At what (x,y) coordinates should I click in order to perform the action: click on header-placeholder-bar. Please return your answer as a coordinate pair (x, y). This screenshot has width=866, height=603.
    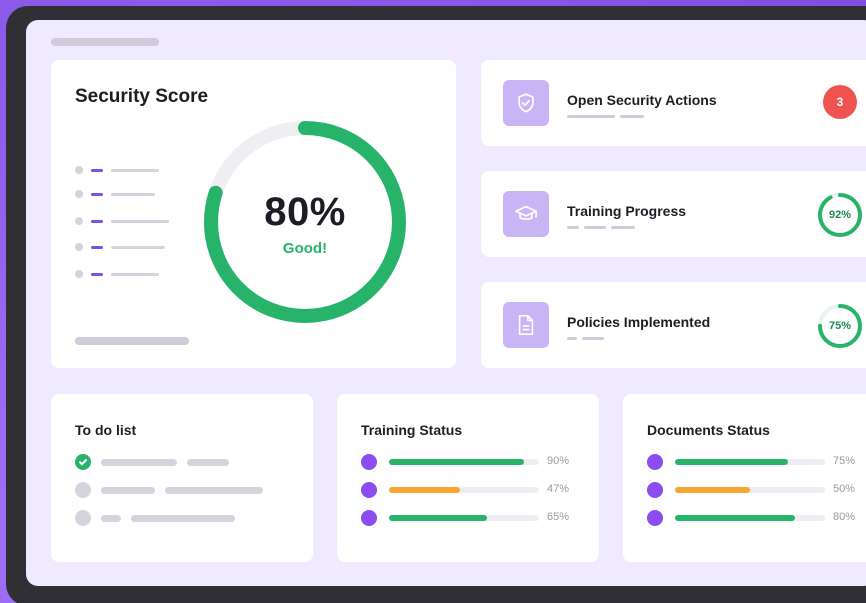
    Looking at the image, I should click on (105, 42).